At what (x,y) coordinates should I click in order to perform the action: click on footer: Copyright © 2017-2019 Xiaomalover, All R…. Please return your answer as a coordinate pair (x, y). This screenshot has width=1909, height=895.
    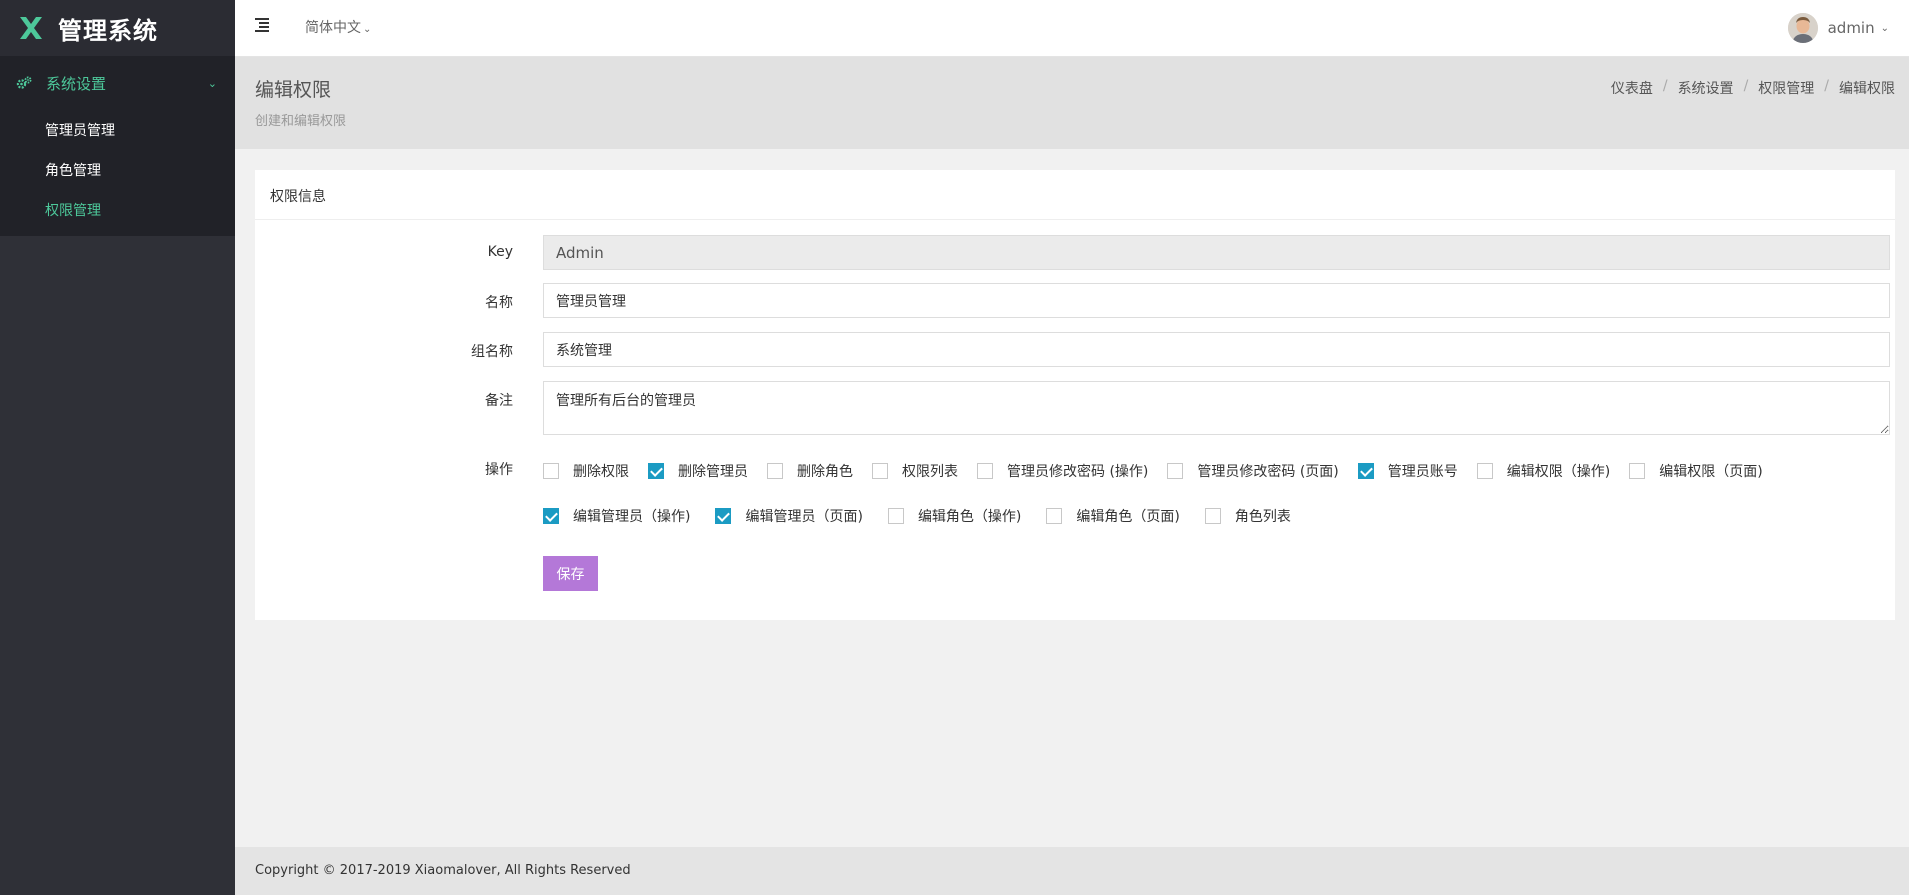
    Looking at the image, I should click on (1072, 871).